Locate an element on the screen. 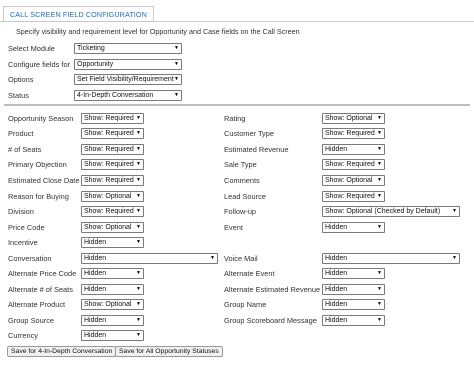  field-label: Price Code is located at coordinates (26, 227).